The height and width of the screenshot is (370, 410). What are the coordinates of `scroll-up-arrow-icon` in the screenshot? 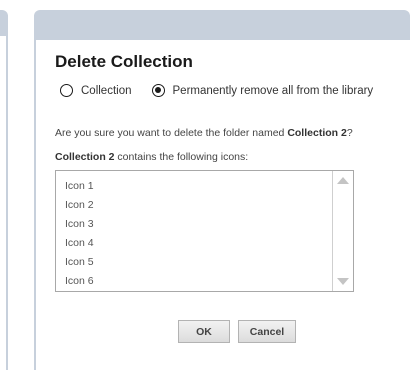 It's located at (343, 180).